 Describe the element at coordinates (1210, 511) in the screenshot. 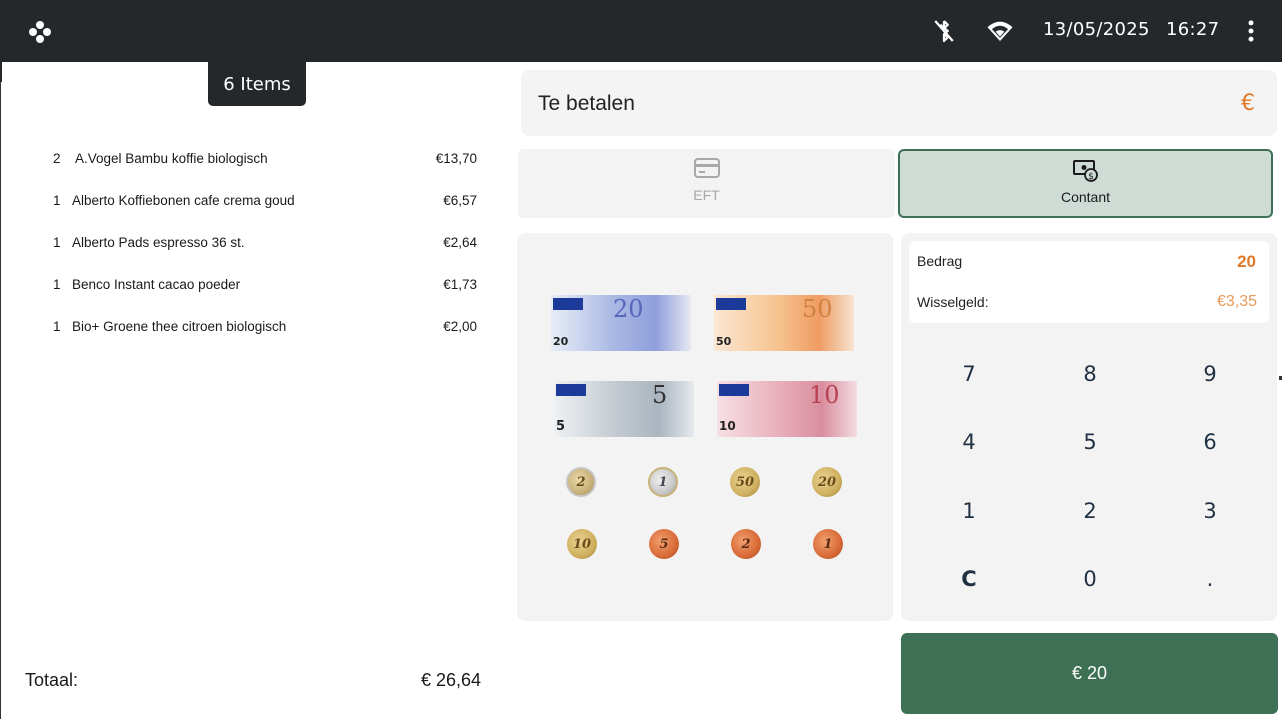

I see `key-3: 3` at that location.